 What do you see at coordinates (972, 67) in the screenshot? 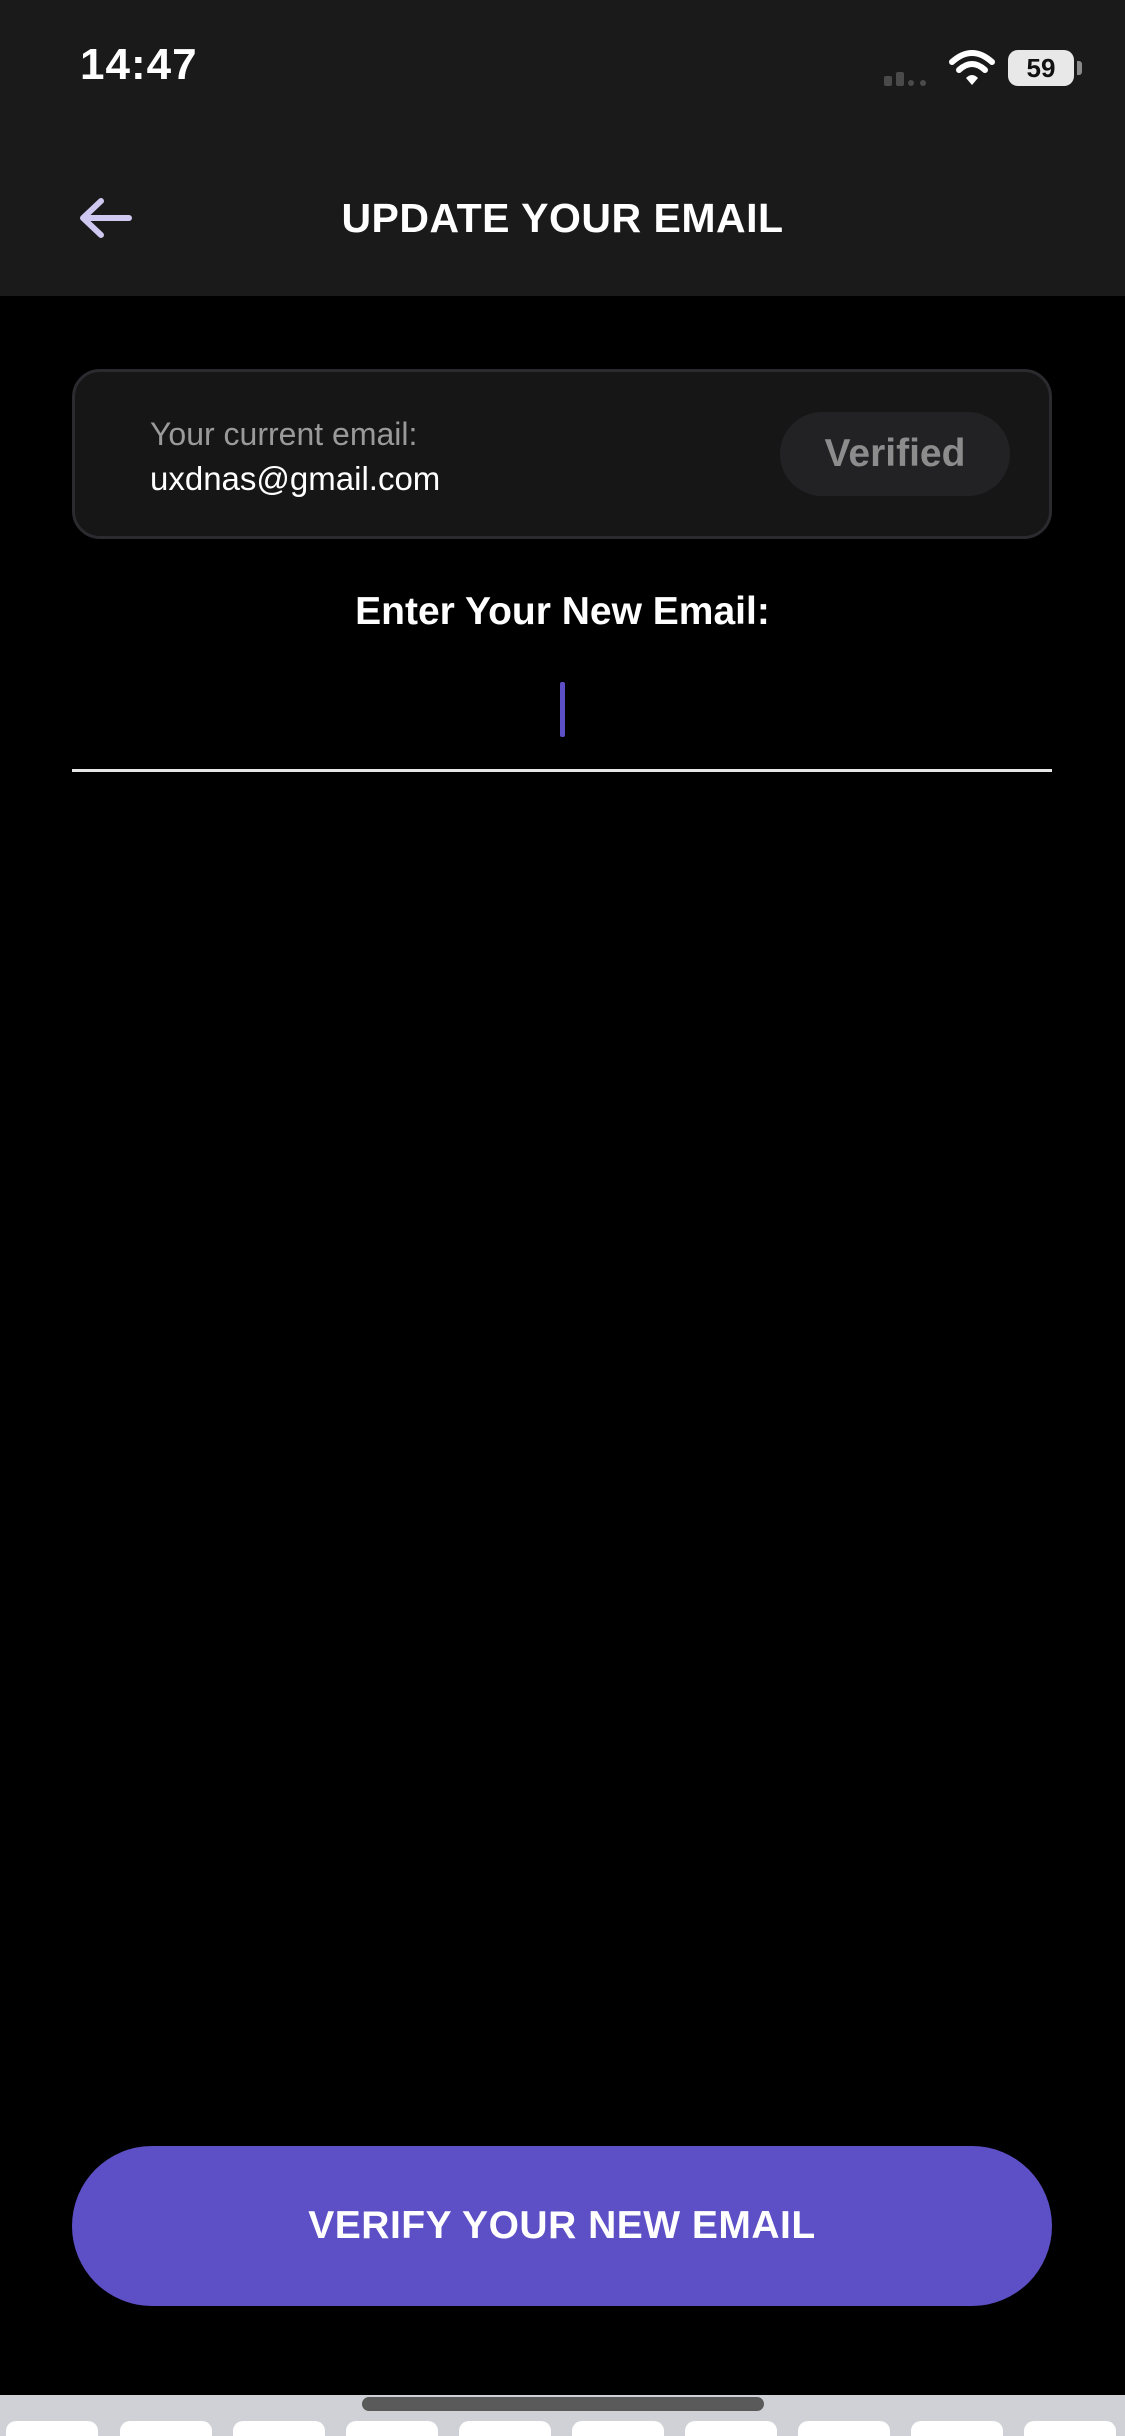
I see `wifi-icon` at bounding box center [972, 67].